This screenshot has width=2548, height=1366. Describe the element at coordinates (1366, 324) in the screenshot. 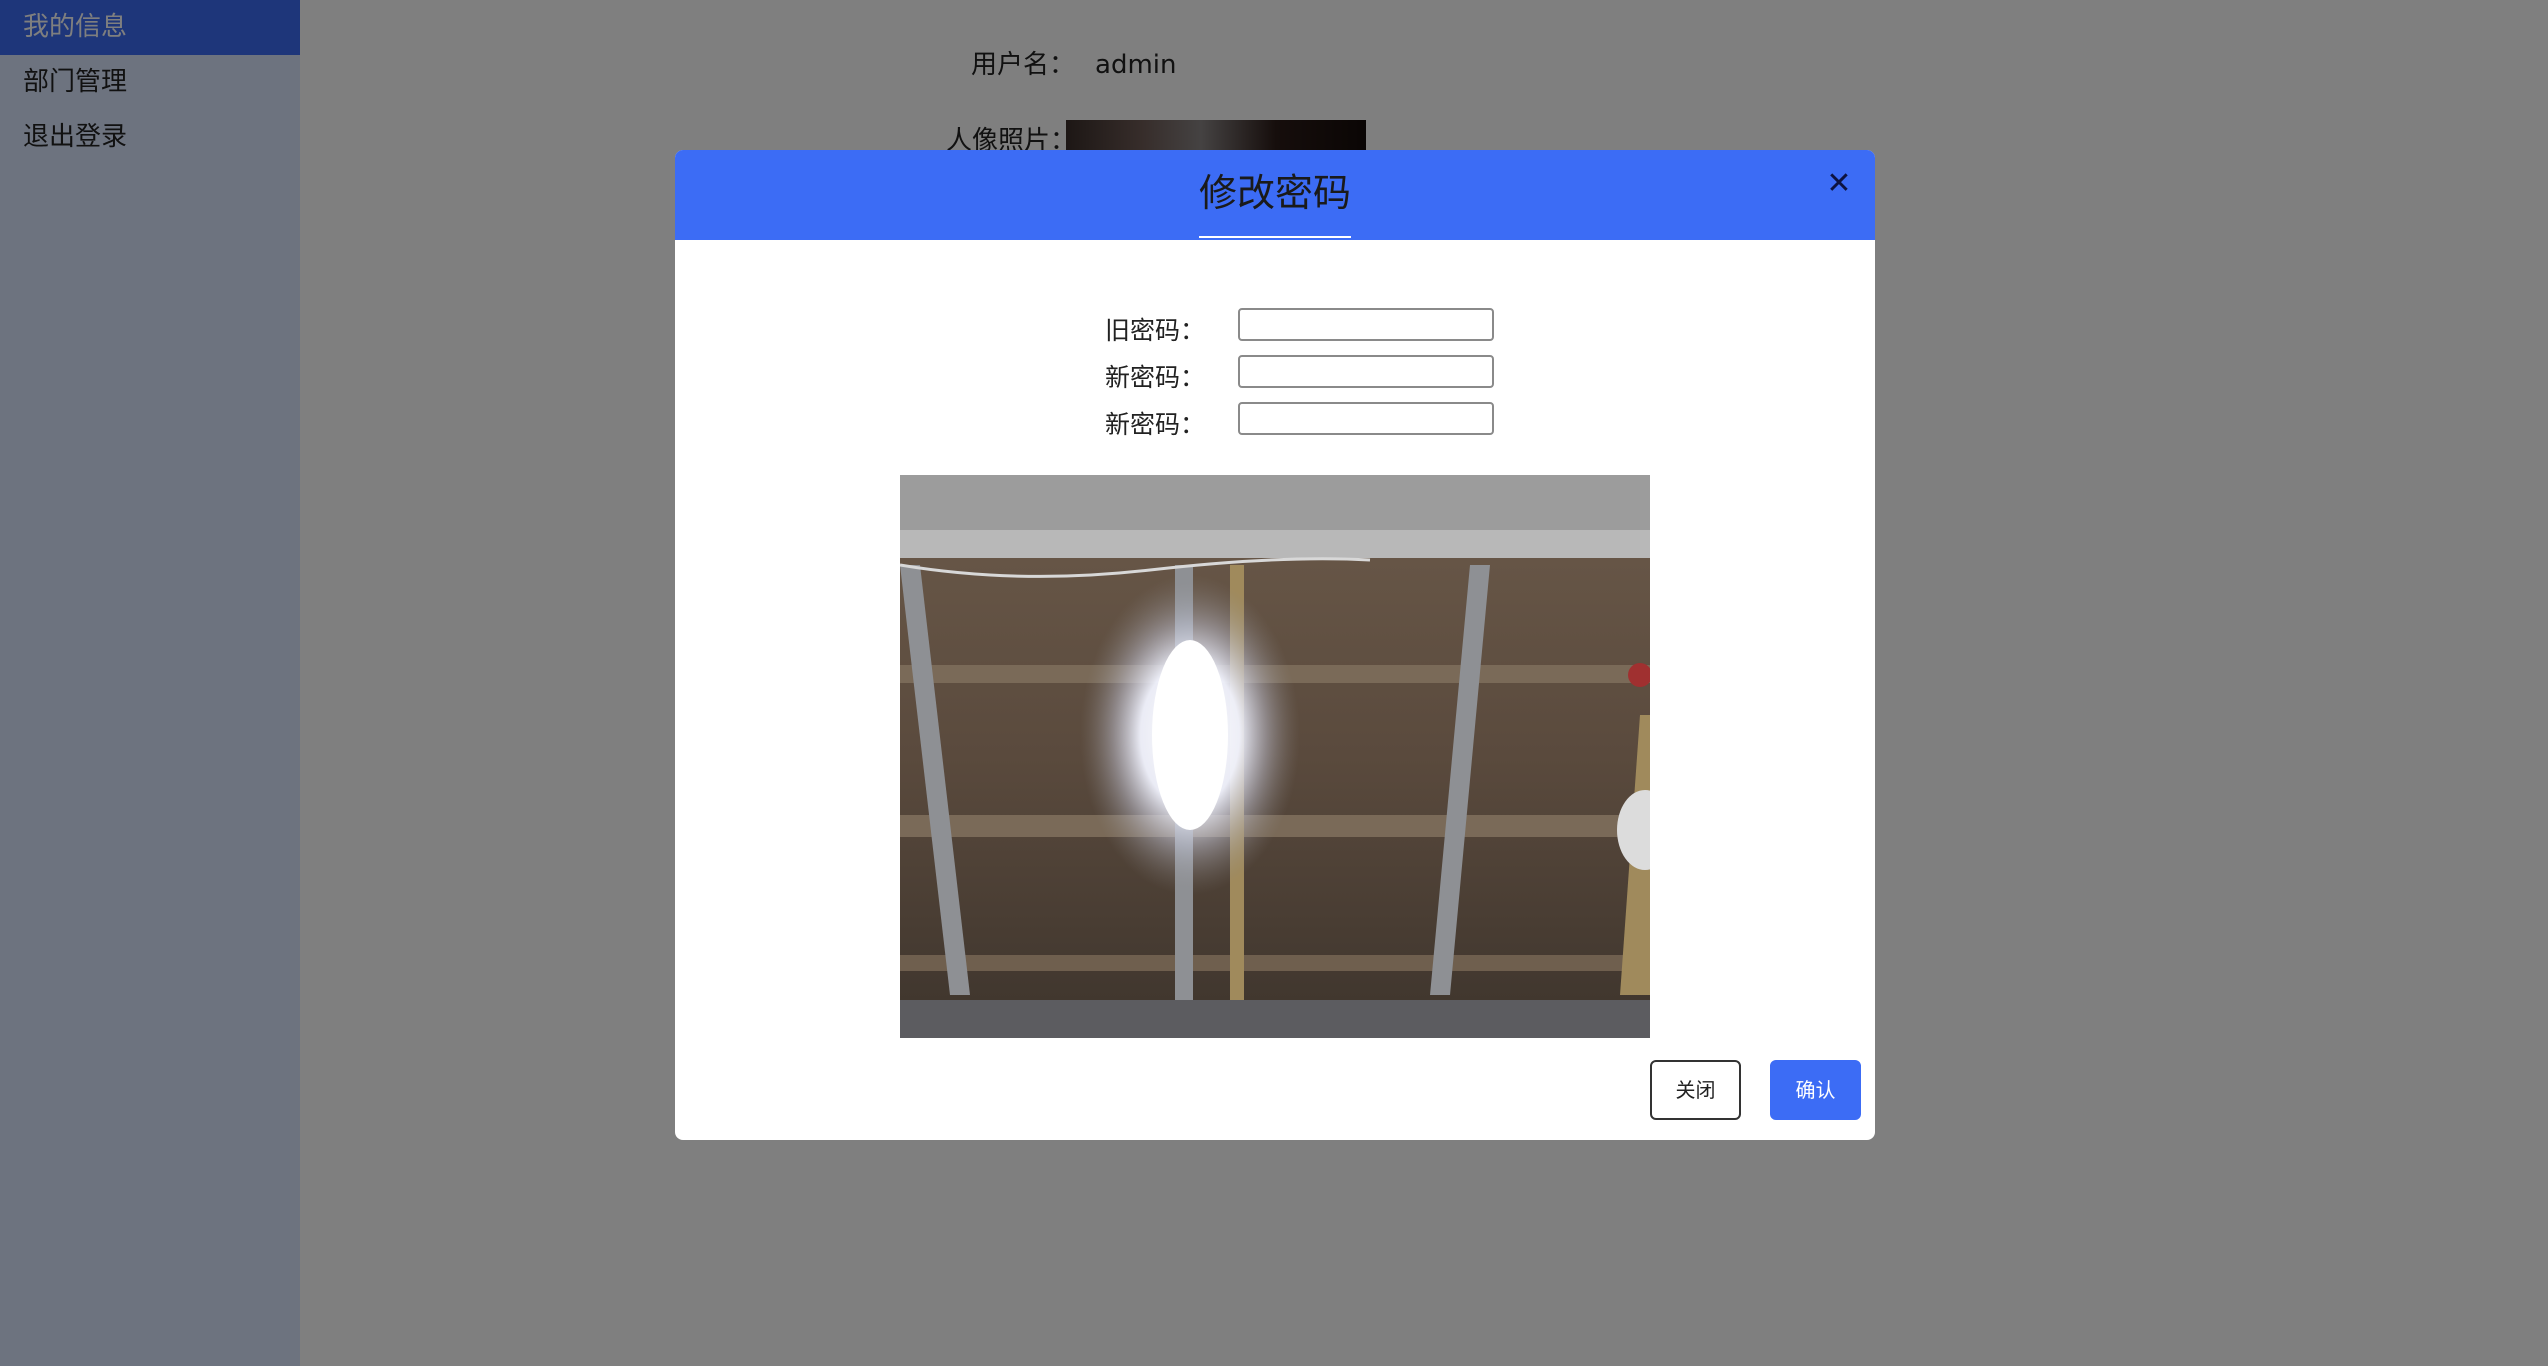

I see `old-password-input` at that location.